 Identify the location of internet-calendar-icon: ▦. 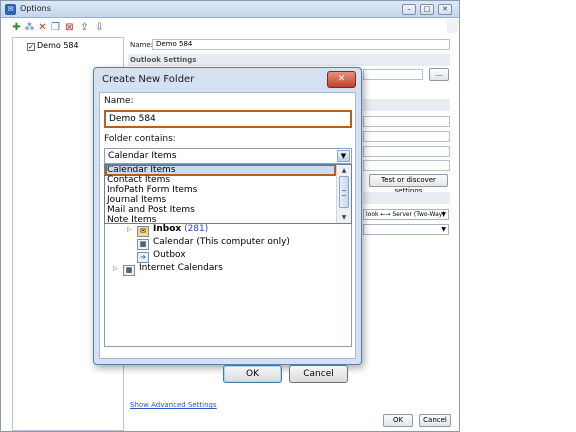
(129, 270).